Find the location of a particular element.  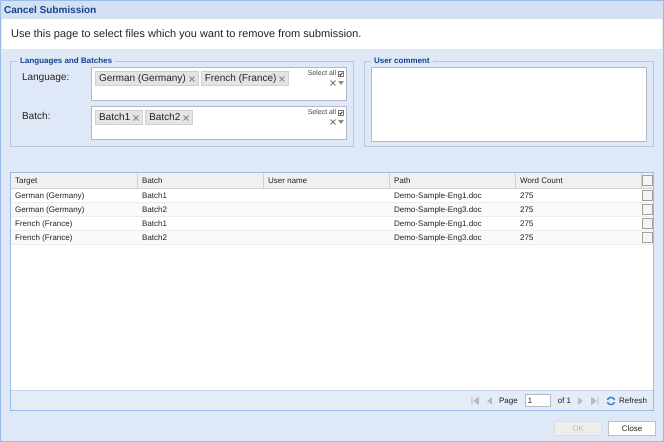

table-row: German (Germany) Batch1 Demo-Sample-Eng1.doc 275 is located at coordinates (332, 196).